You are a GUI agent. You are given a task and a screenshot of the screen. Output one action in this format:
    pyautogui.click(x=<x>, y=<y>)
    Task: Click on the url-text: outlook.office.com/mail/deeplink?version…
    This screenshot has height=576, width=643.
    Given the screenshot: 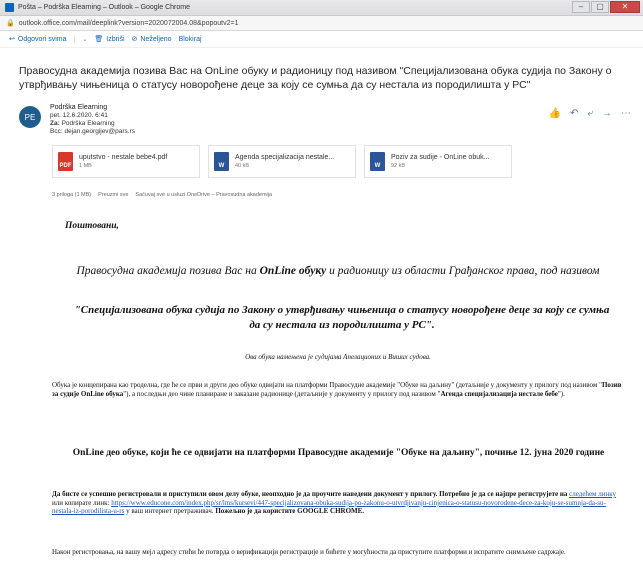 What is the action you would take?
    pyautogui.click(x=129, y=23)
    